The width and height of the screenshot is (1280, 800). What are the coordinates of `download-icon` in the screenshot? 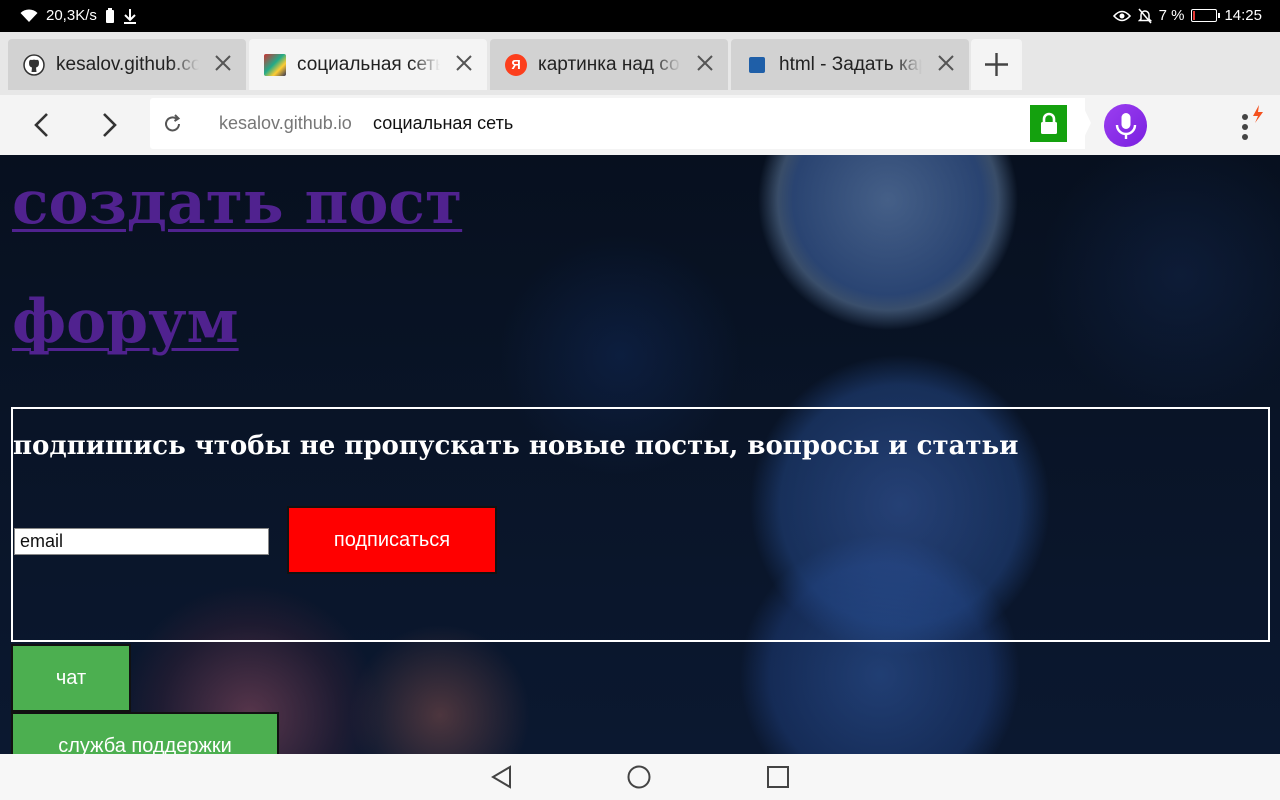 It's located at (129, 16).